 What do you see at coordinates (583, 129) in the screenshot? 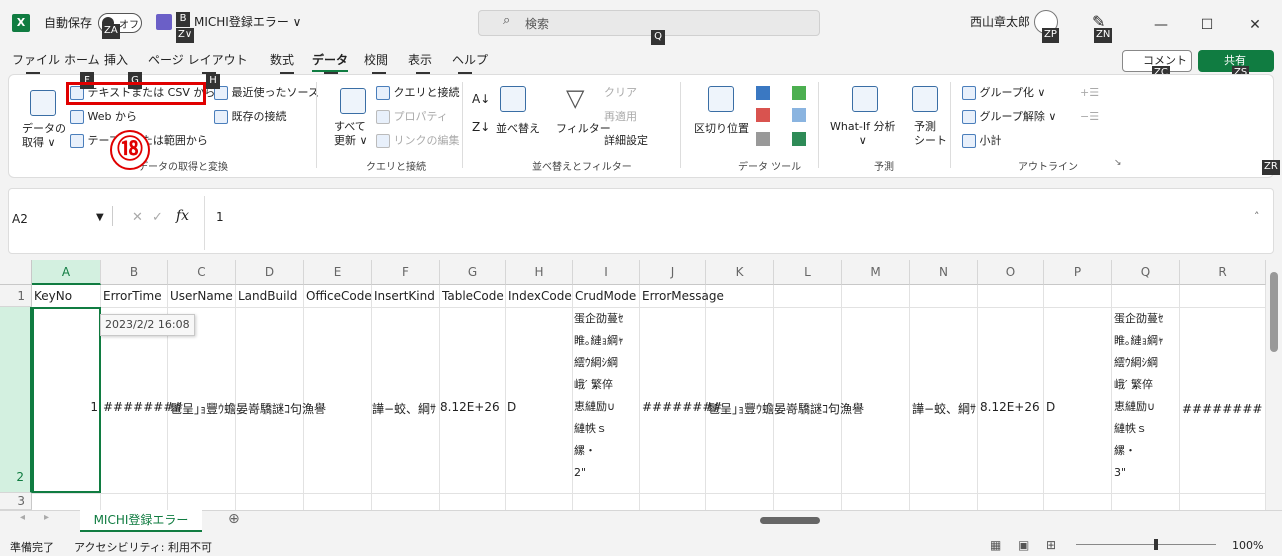
I see `filter-button: フィルター` at bounding box center [583, 129].